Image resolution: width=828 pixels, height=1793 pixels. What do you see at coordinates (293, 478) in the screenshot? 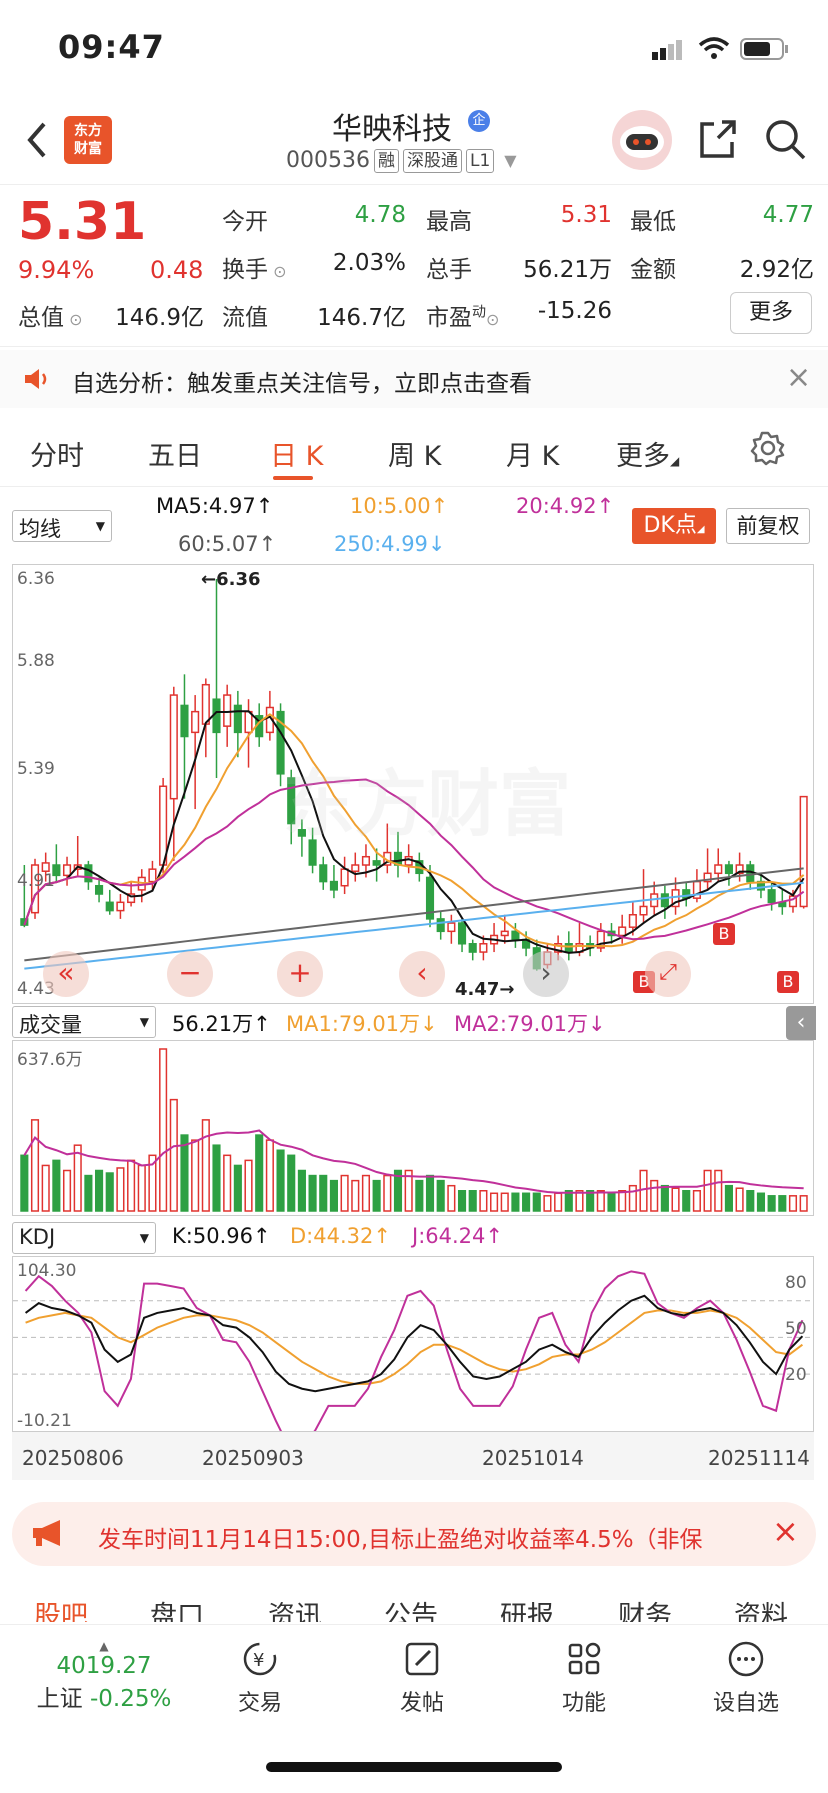
I see `active-tab-indicator` at bounding box center [293, 478].